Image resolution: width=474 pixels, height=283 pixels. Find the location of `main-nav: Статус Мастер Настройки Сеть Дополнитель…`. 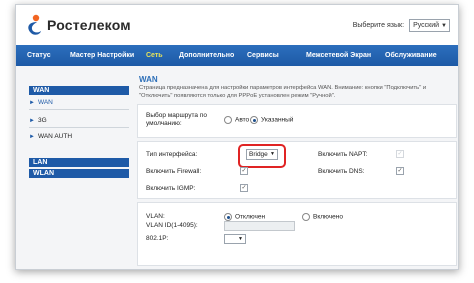

main-nav: Статус Мастер Настройки Сеть Дополнитель… is located at coordinates (237, 55).